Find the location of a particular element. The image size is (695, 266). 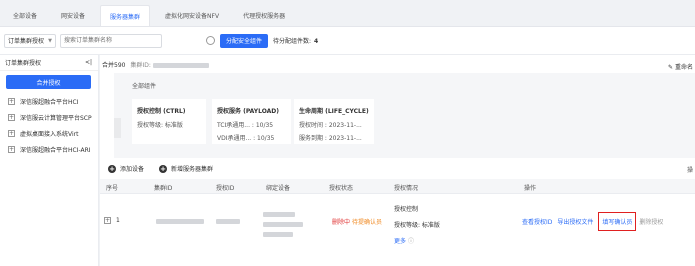

col-index: 序号 is located at coordinates (112, 188).